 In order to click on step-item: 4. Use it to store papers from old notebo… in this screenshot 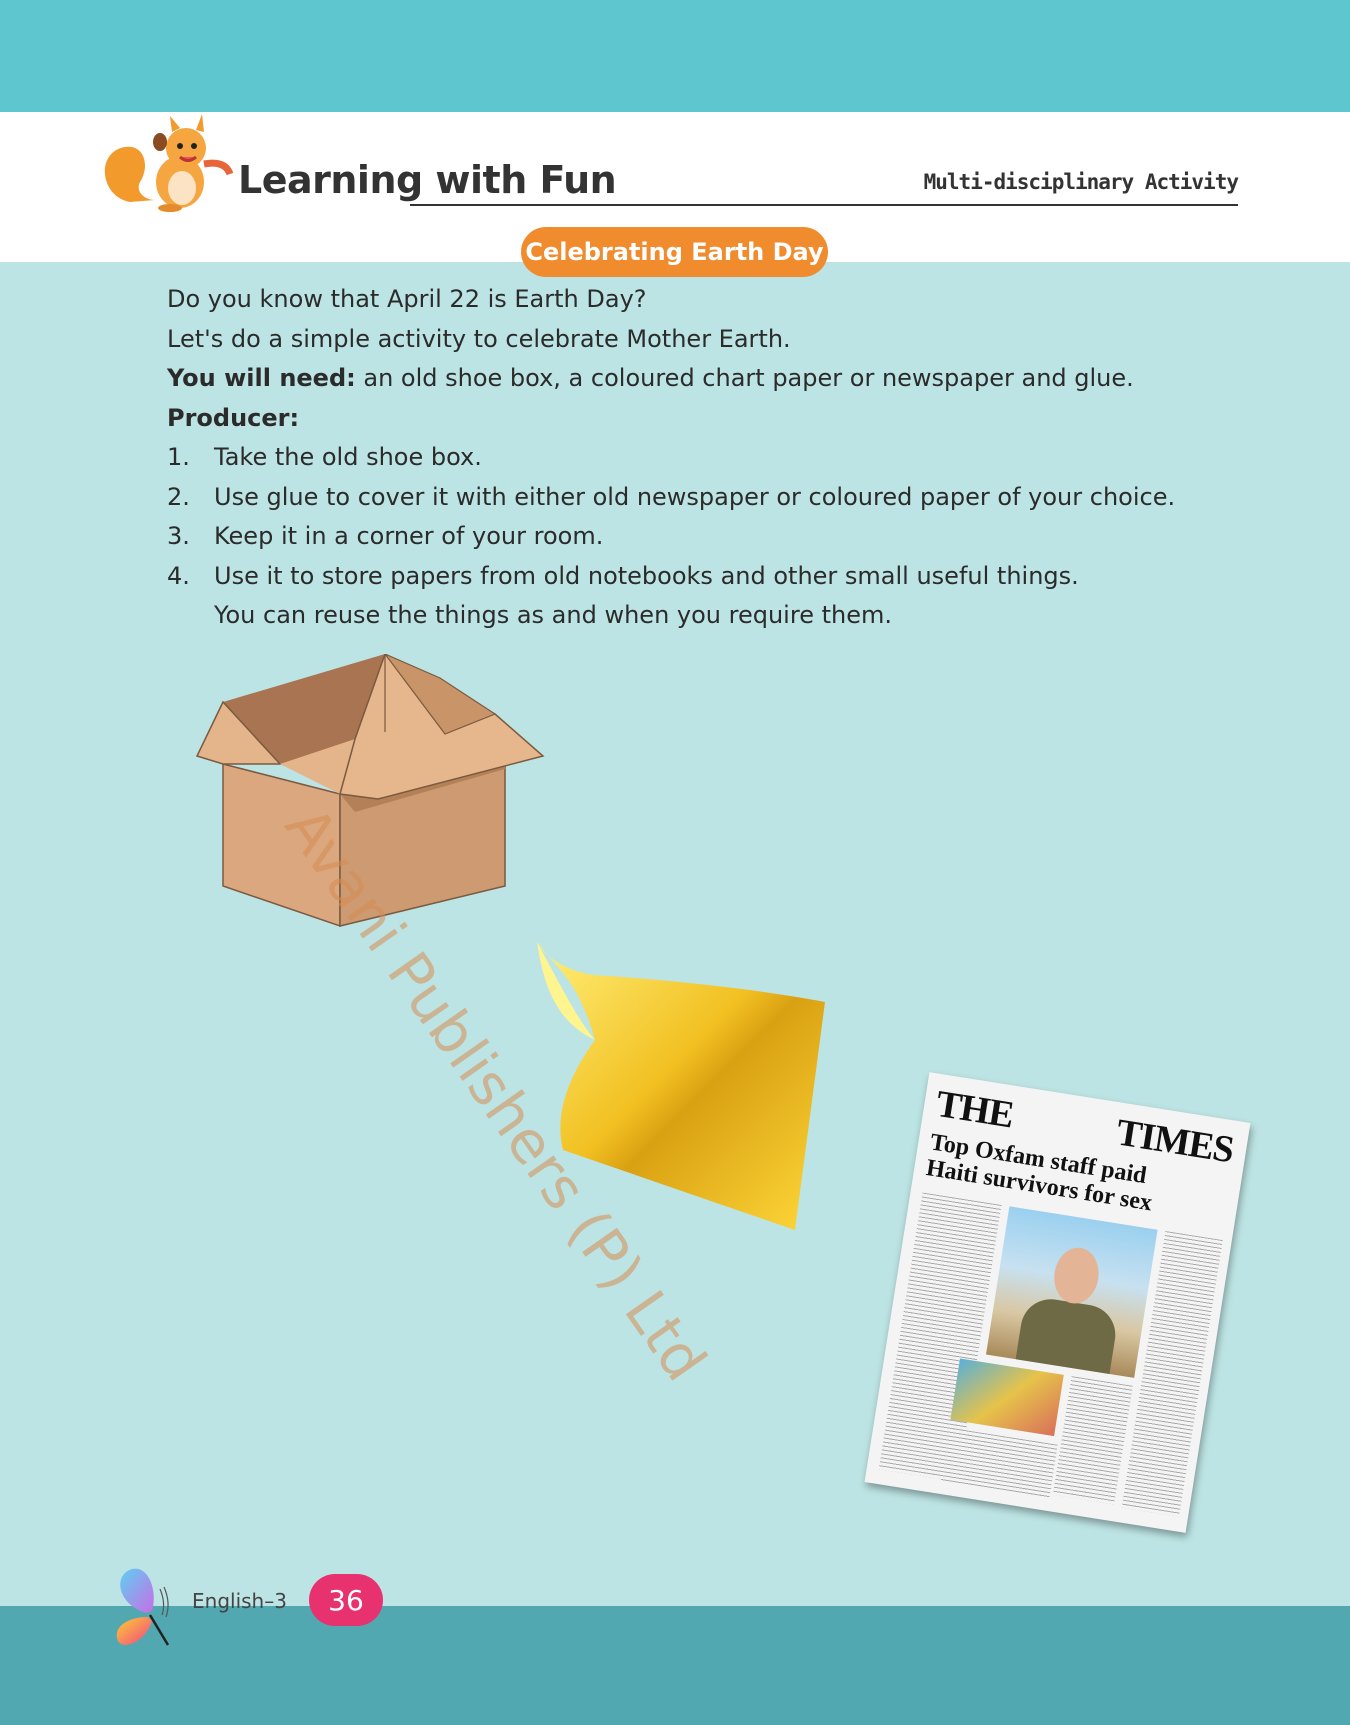, I will do `click(687, 577)`.